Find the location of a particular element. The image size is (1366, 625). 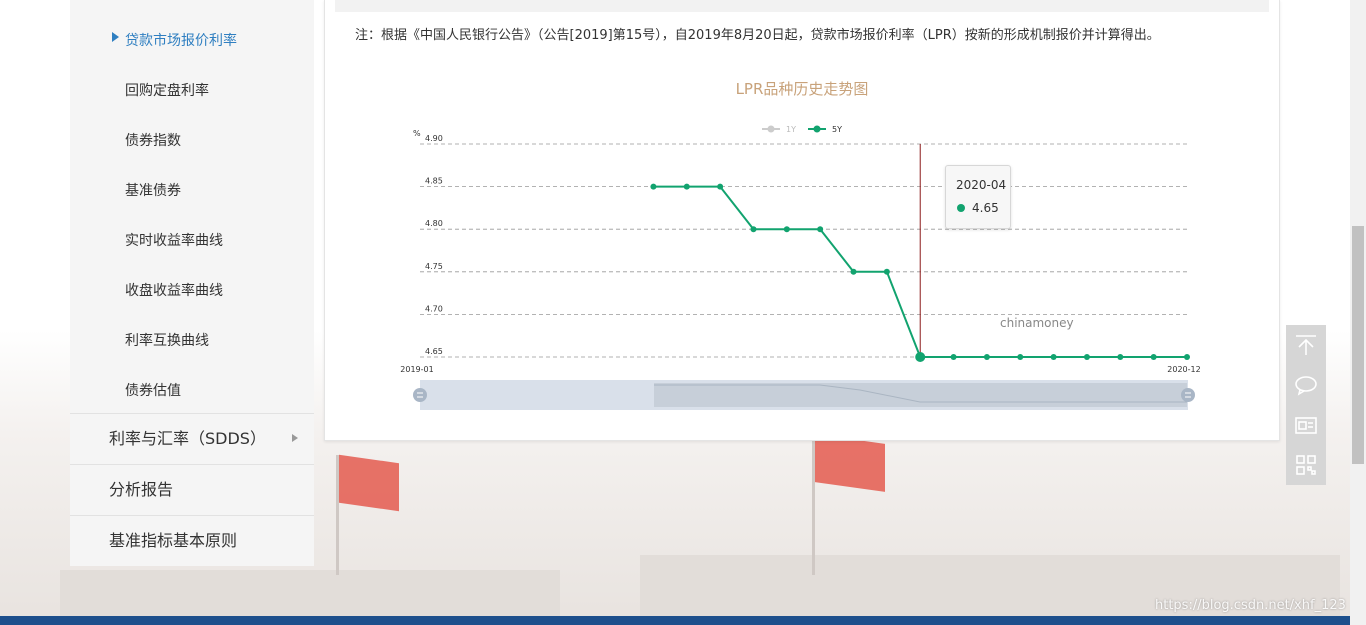

x-axis-labels: 2019-01 2020-12 is located at coordinates (800, 369).